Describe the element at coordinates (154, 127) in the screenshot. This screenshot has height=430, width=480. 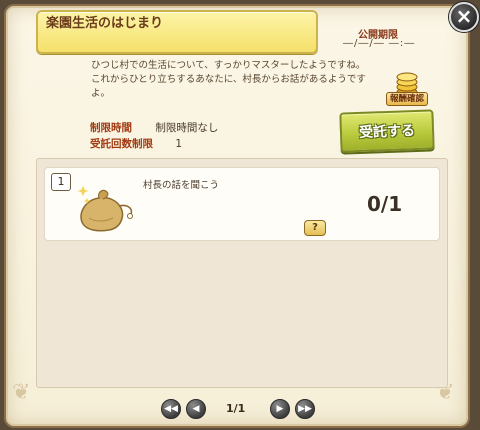
I see `time-limit-row: 制限時間 制限時間なし` at that location.